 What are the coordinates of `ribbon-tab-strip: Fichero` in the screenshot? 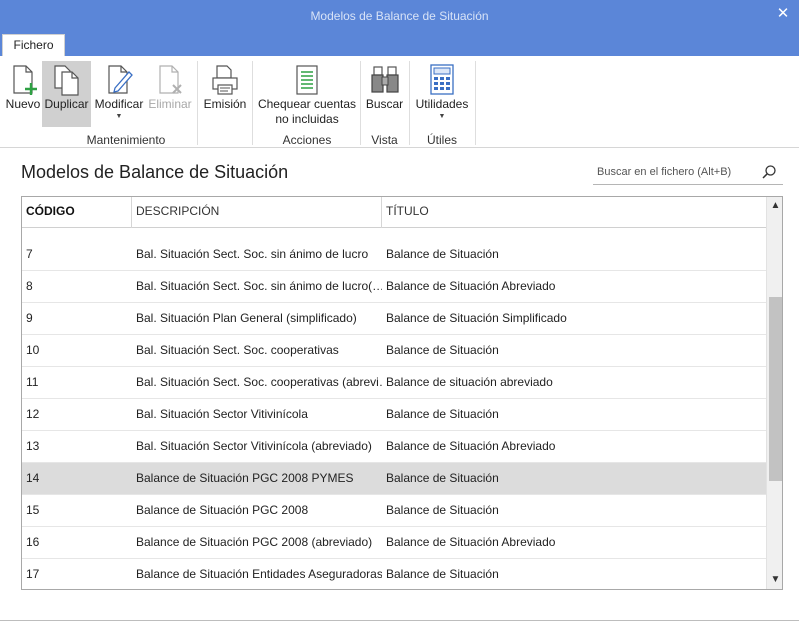 It's located at (399, 44).